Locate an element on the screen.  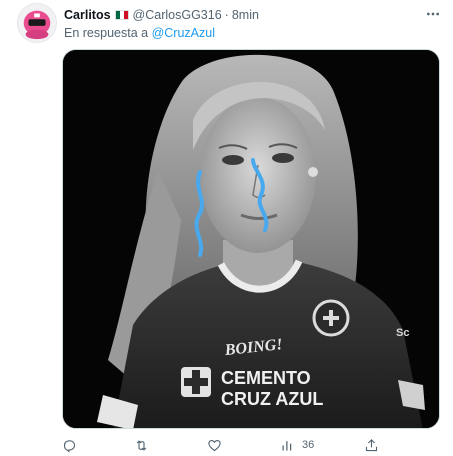
more-dots-icon is located at coordinates (433, 14).